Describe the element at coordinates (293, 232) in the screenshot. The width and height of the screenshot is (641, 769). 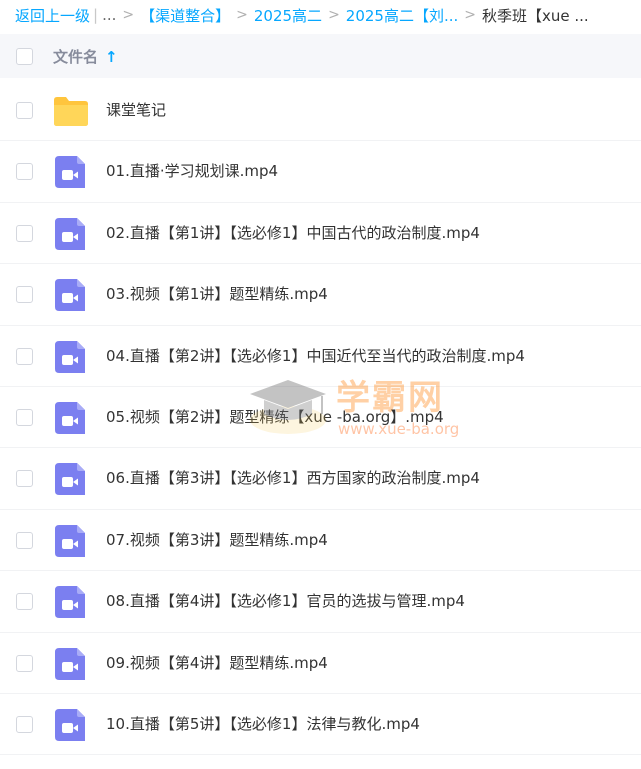
I see `file-name: 02.直播【第1讲】【选必修1】中国古代的政治制度.mp4` at that location.